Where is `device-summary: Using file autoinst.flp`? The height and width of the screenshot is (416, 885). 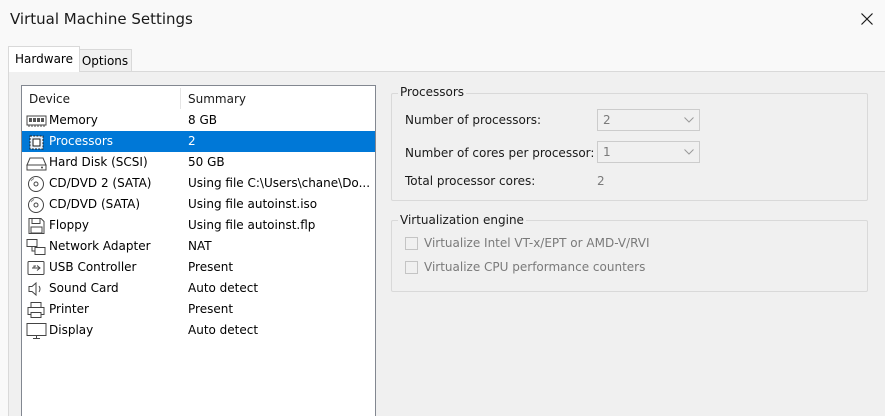
device-summary: Using file autoinst.flp is located at coordinates (252, 225).